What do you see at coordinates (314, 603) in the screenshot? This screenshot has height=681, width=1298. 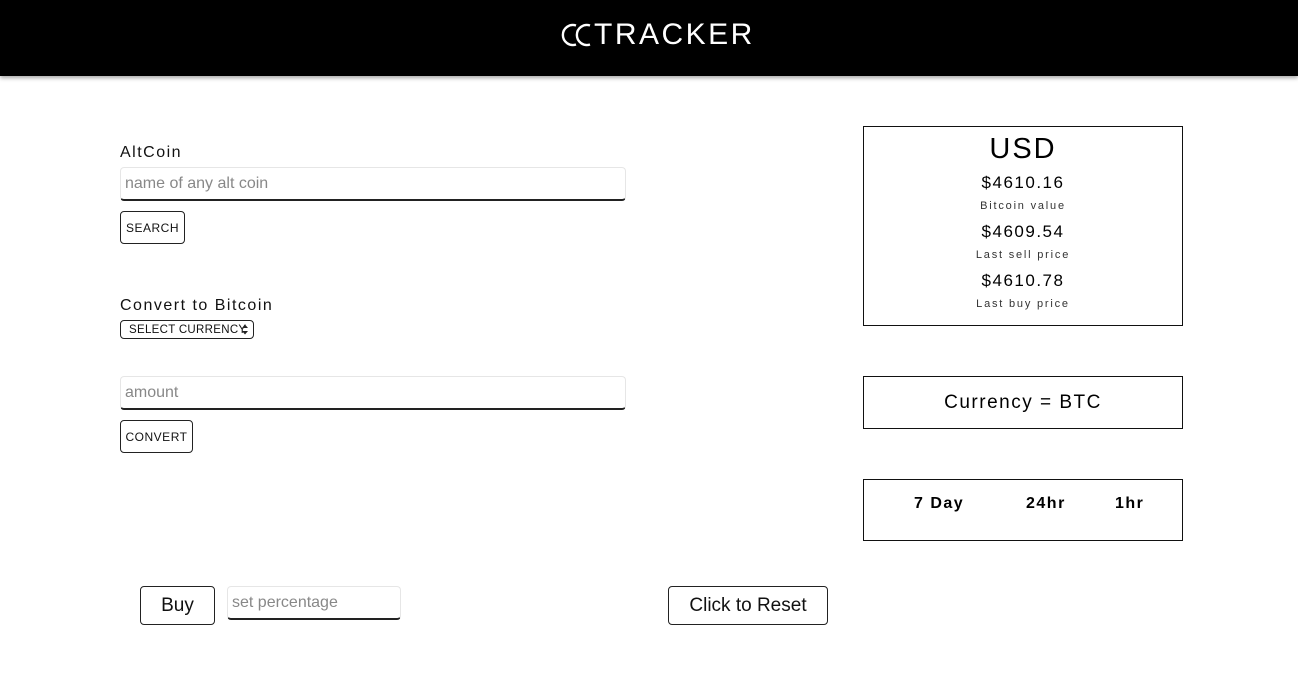 I see `percentage-input` at bounding box center [314, 603].